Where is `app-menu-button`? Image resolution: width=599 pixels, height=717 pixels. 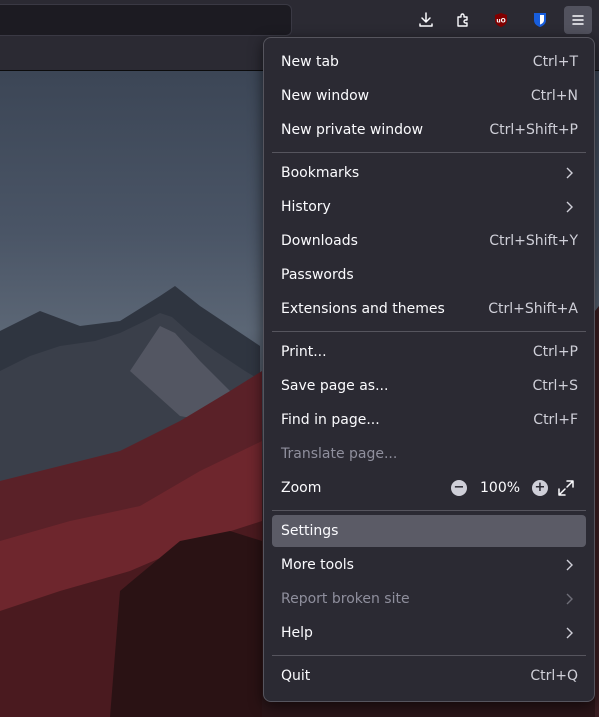
app-menu-button is located at coordinates (578, 20).